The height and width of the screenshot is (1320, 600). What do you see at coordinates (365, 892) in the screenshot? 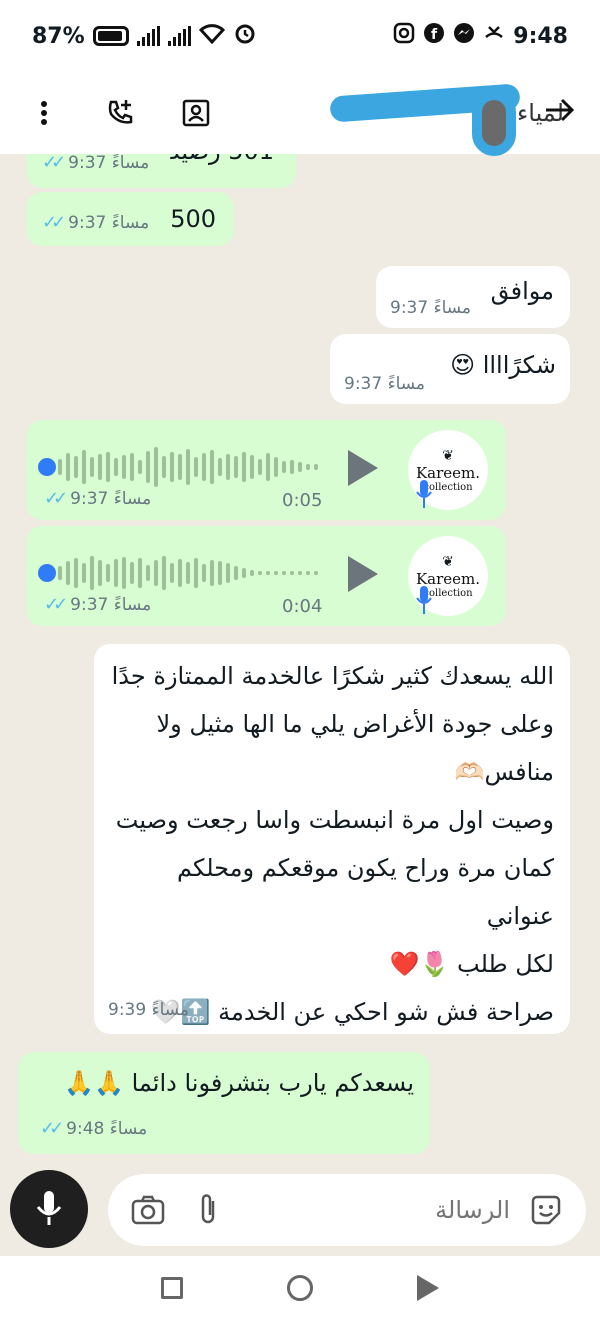
I see `message-line: كمان مرة وراح يكون موقعكم ومحلكم عنواني` at bounding box center [365, 892].